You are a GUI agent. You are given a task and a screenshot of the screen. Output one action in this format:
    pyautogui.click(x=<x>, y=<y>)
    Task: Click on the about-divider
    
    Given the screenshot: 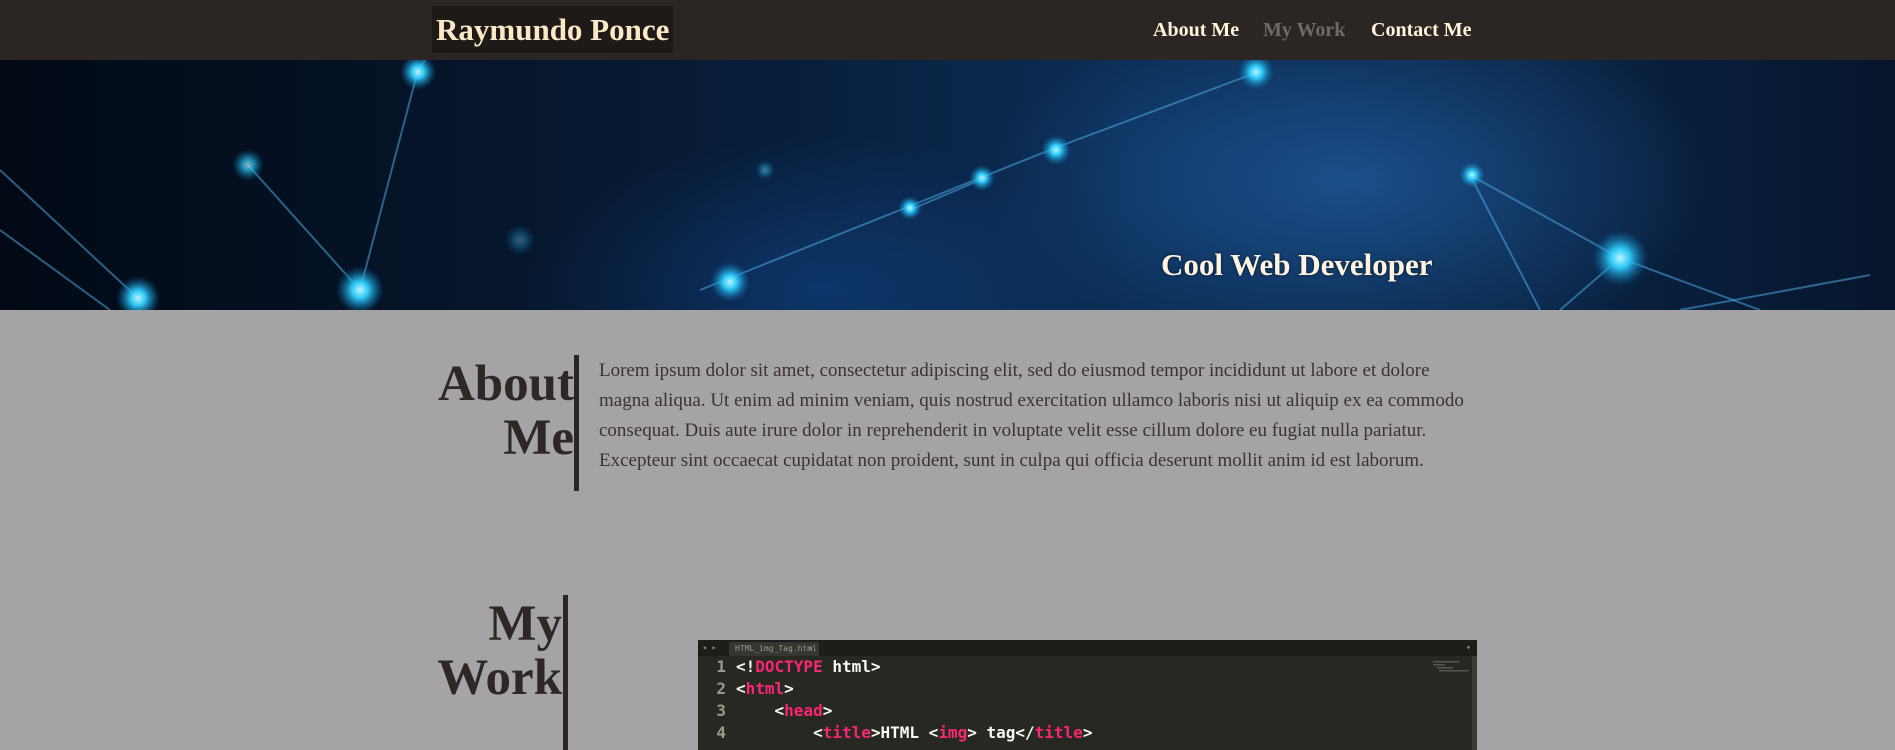 What is the action you would take?
    pyautogui.click(x=576, y=423)
    